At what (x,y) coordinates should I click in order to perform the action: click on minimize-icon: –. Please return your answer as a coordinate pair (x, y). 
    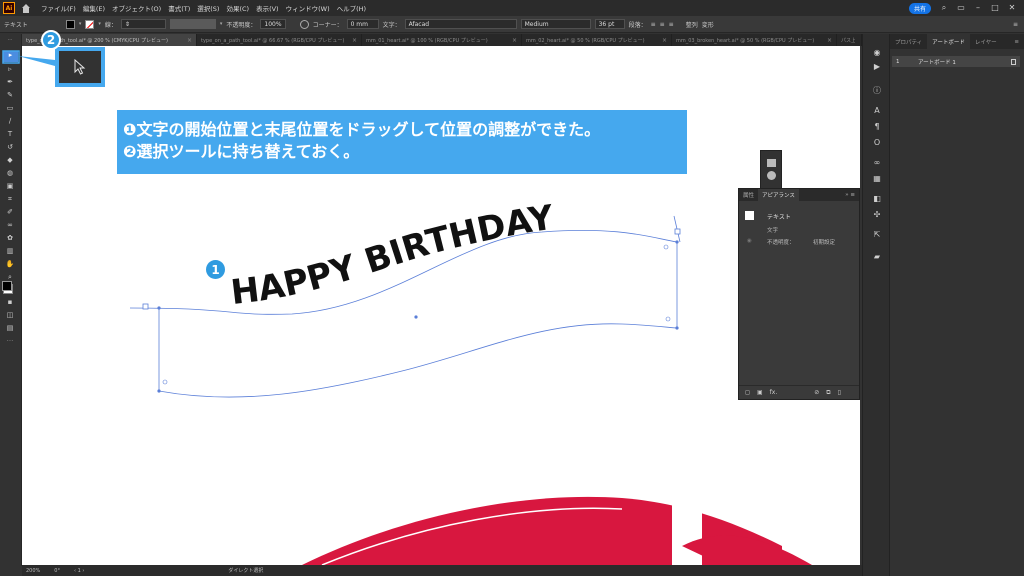
    Looking at the image, I should click on (978, 8).